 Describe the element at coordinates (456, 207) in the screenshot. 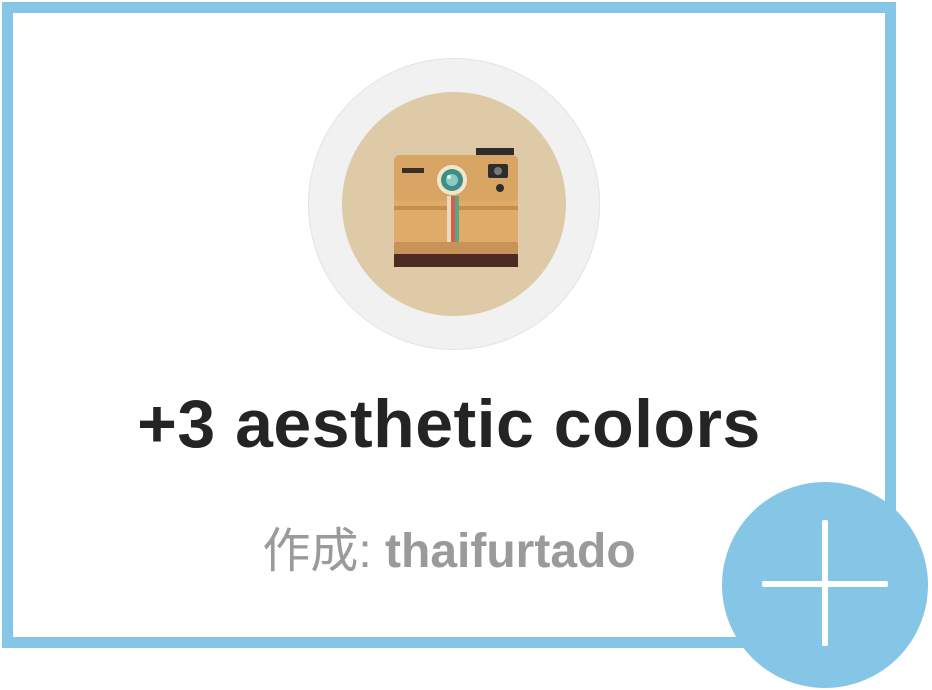

I see `instant-camera-icon` at that location.